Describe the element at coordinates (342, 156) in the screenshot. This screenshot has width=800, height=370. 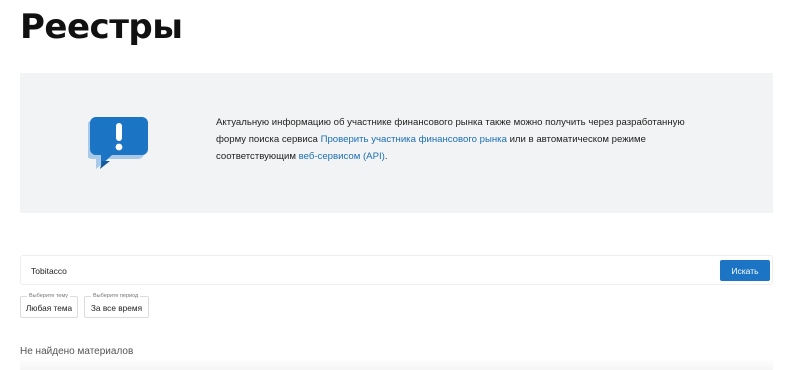
I see `web-service-api-link: веб-сервисом (API)` at that location.